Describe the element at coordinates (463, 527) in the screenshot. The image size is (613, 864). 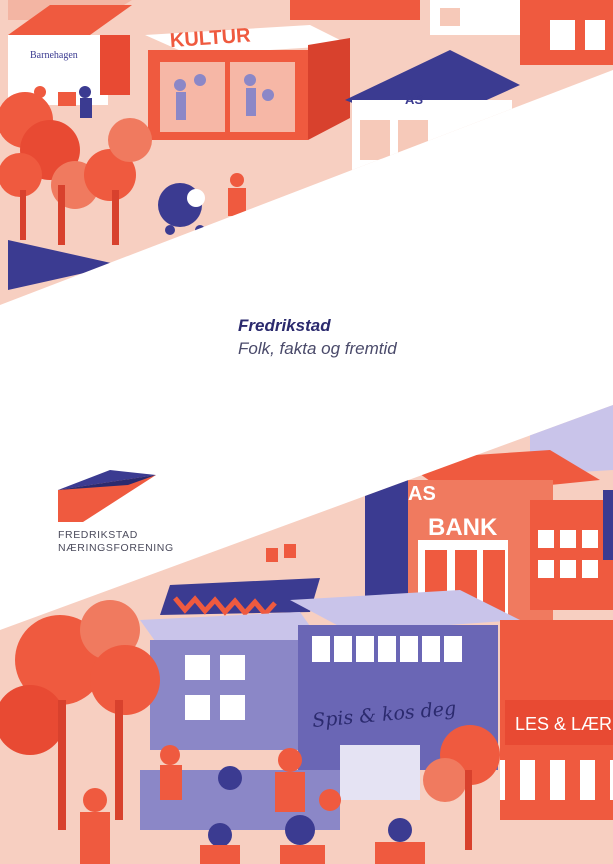
I see `bank-sign: BANK` at that location.